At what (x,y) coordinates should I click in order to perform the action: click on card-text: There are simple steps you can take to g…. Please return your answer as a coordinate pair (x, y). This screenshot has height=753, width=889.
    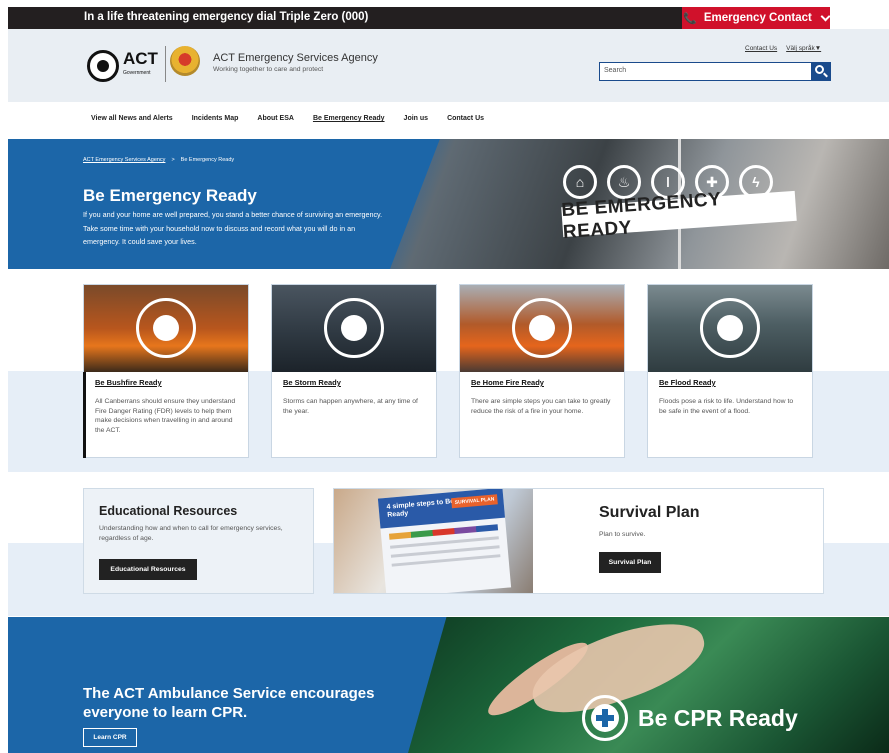
    Looking at the image, I should click on (541, 406).